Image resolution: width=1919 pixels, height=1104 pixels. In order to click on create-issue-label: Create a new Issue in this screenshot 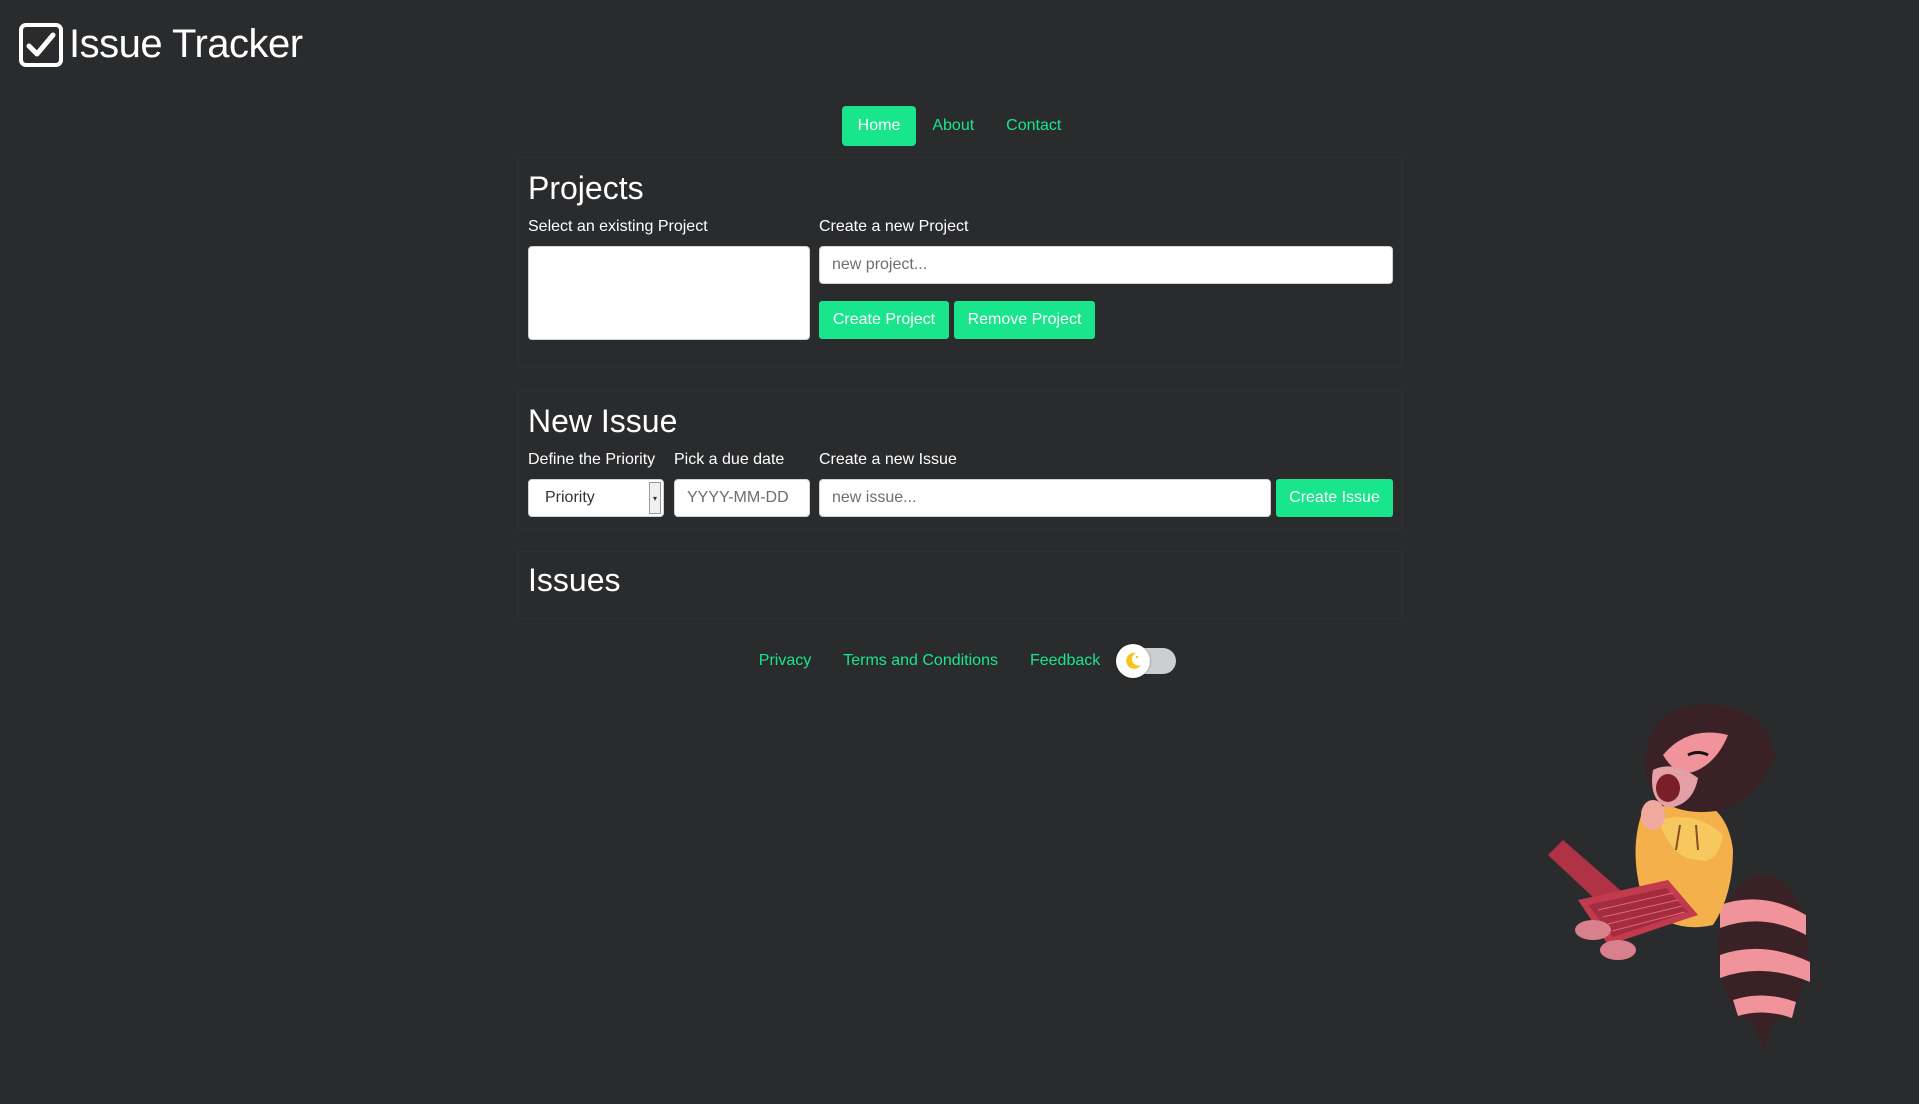, I will do `click(888, 459)`.